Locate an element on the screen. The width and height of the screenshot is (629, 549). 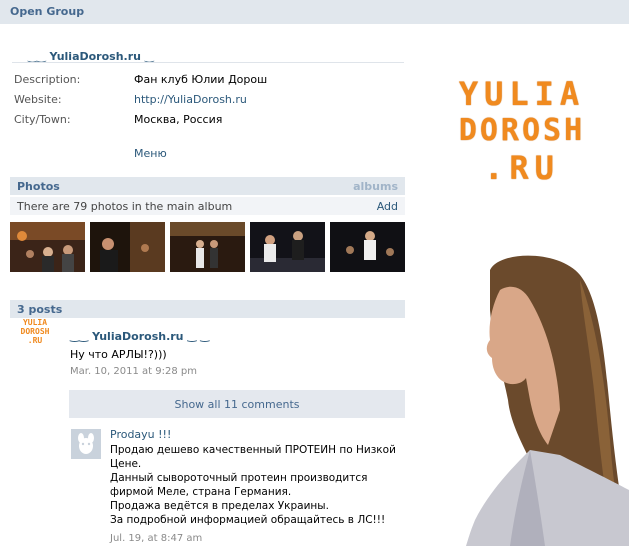
posts-section-header: 3 posts is located at coordinates (207, 309).